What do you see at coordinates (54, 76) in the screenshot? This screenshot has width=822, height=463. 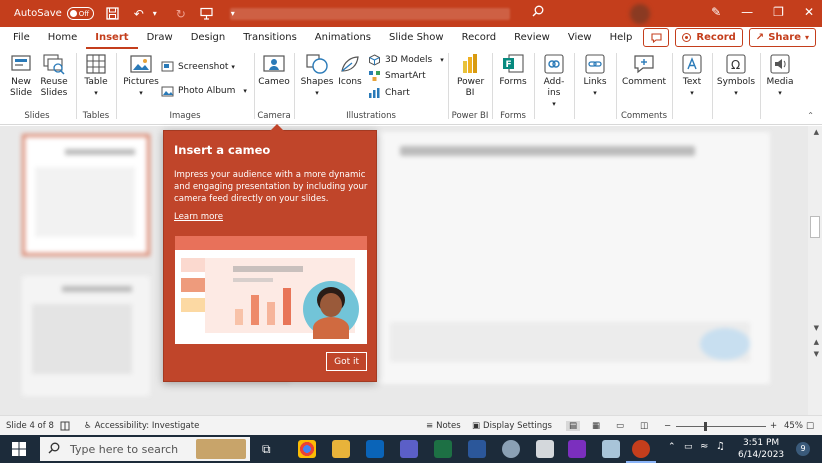 I see `reuse-slides-button: Reuse Slides` at bounding box center [54, 76].